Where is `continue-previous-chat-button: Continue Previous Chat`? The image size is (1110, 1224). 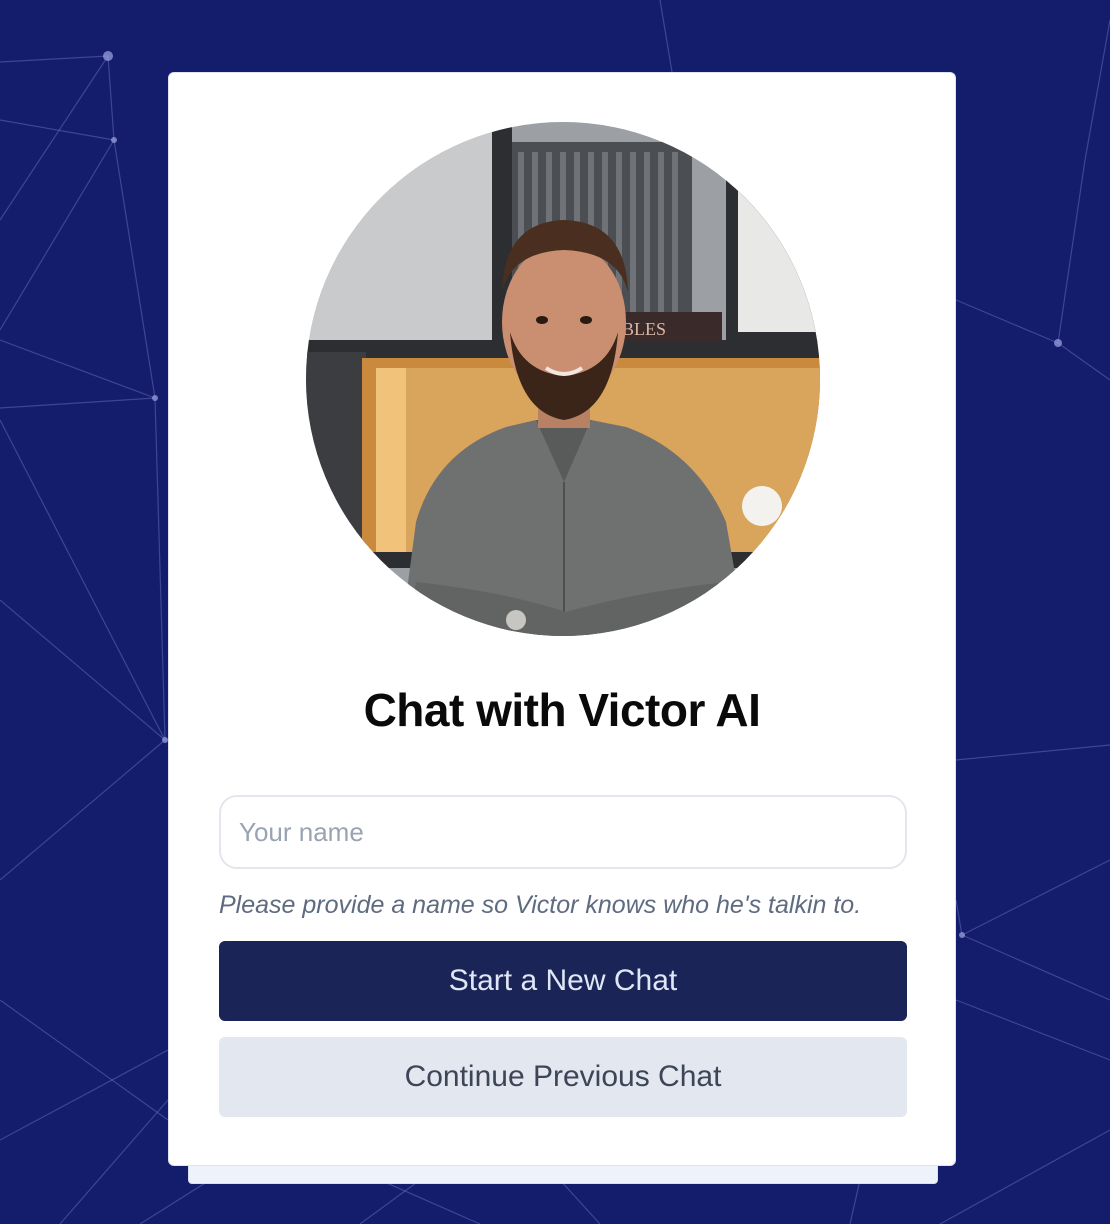
continue-previous-chat-button: Continue Previous Chat is located at coordinates (563, 1077).